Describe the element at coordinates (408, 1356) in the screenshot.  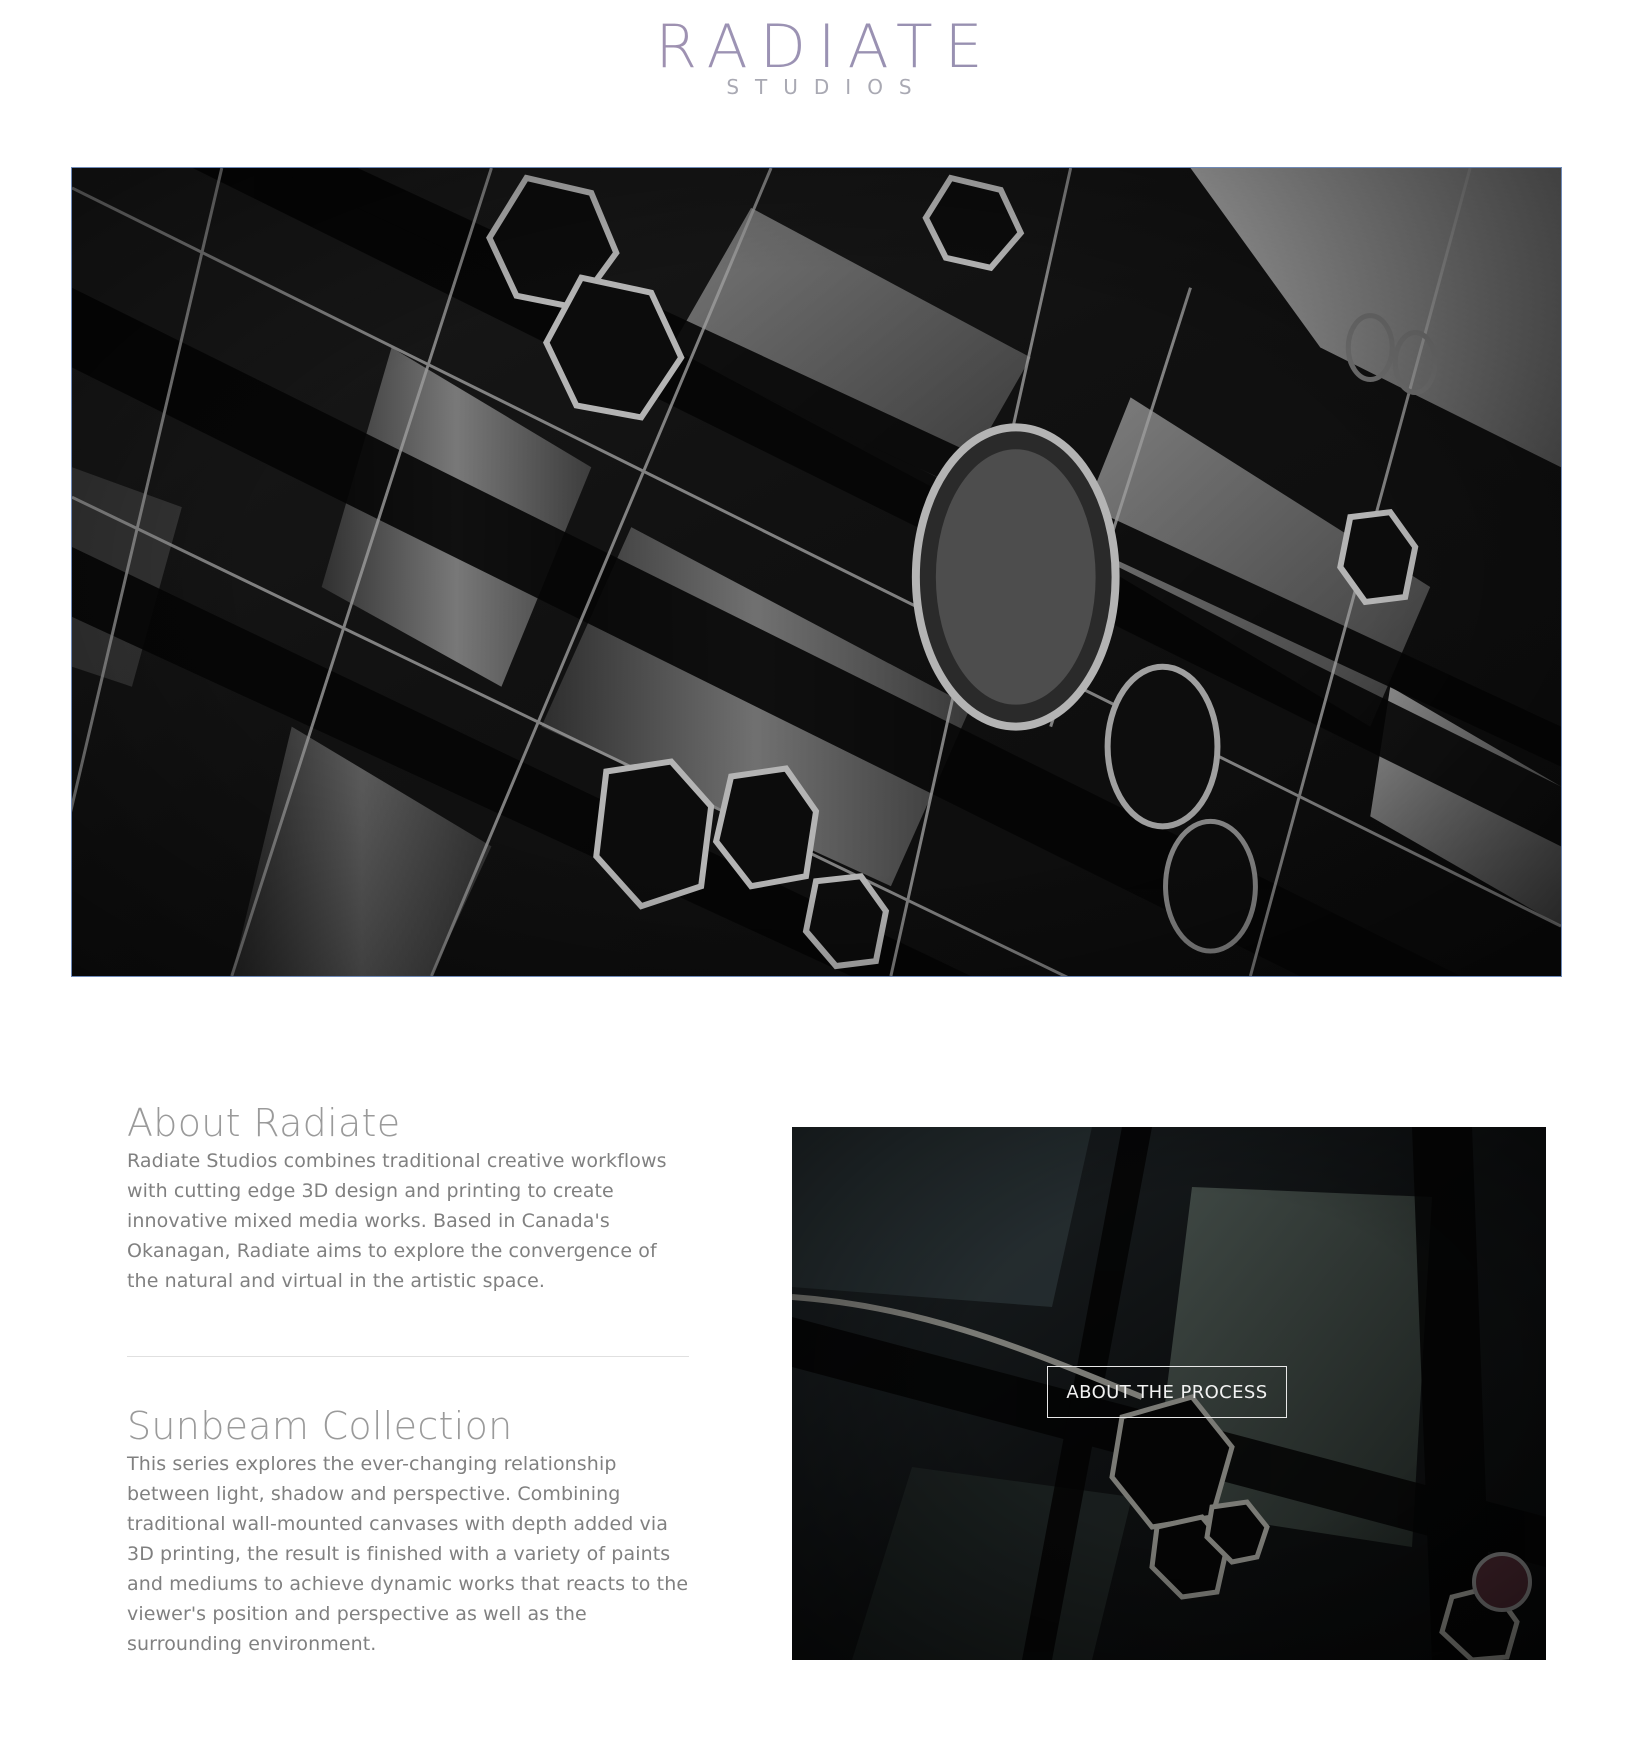
I see `section-divider` at that location.